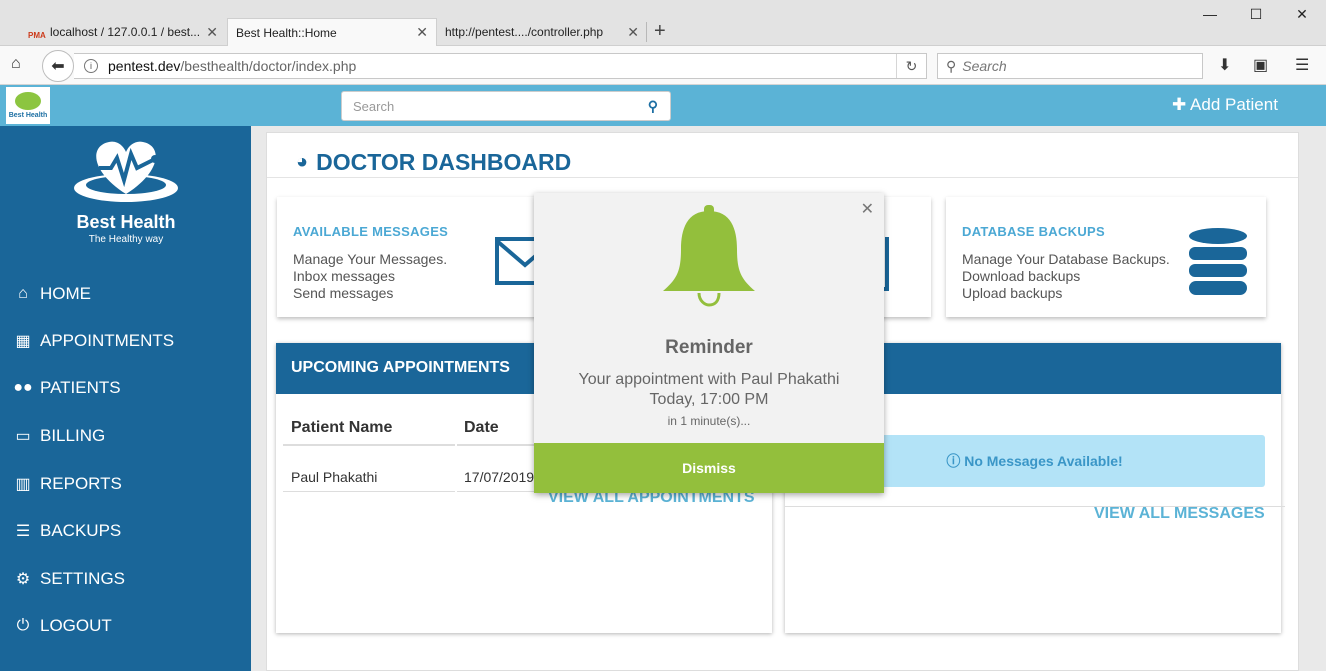 Image resolution: width=1326 pixels, height=671 pixels. Describe the element at coordinates (867, 209) in the screenshot. I see `close-icon: ✕` at that location.